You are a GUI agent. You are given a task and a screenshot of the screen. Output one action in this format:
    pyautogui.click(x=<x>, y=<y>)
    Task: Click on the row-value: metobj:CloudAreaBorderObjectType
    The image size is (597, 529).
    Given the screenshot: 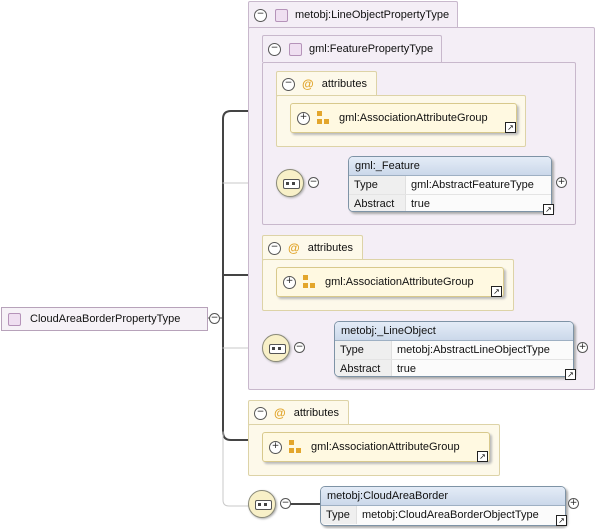 What is the action you would take?
    pyautogui.click(x=450, y=515)
    